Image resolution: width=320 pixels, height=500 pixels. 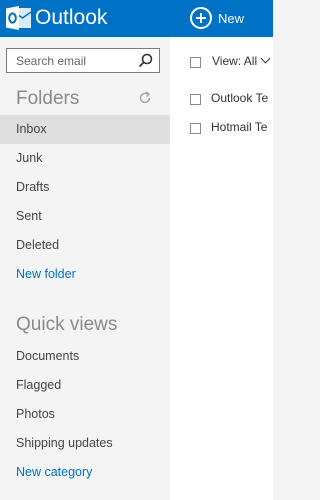 I want to click on new-button: New, so click(x=217, y=18).